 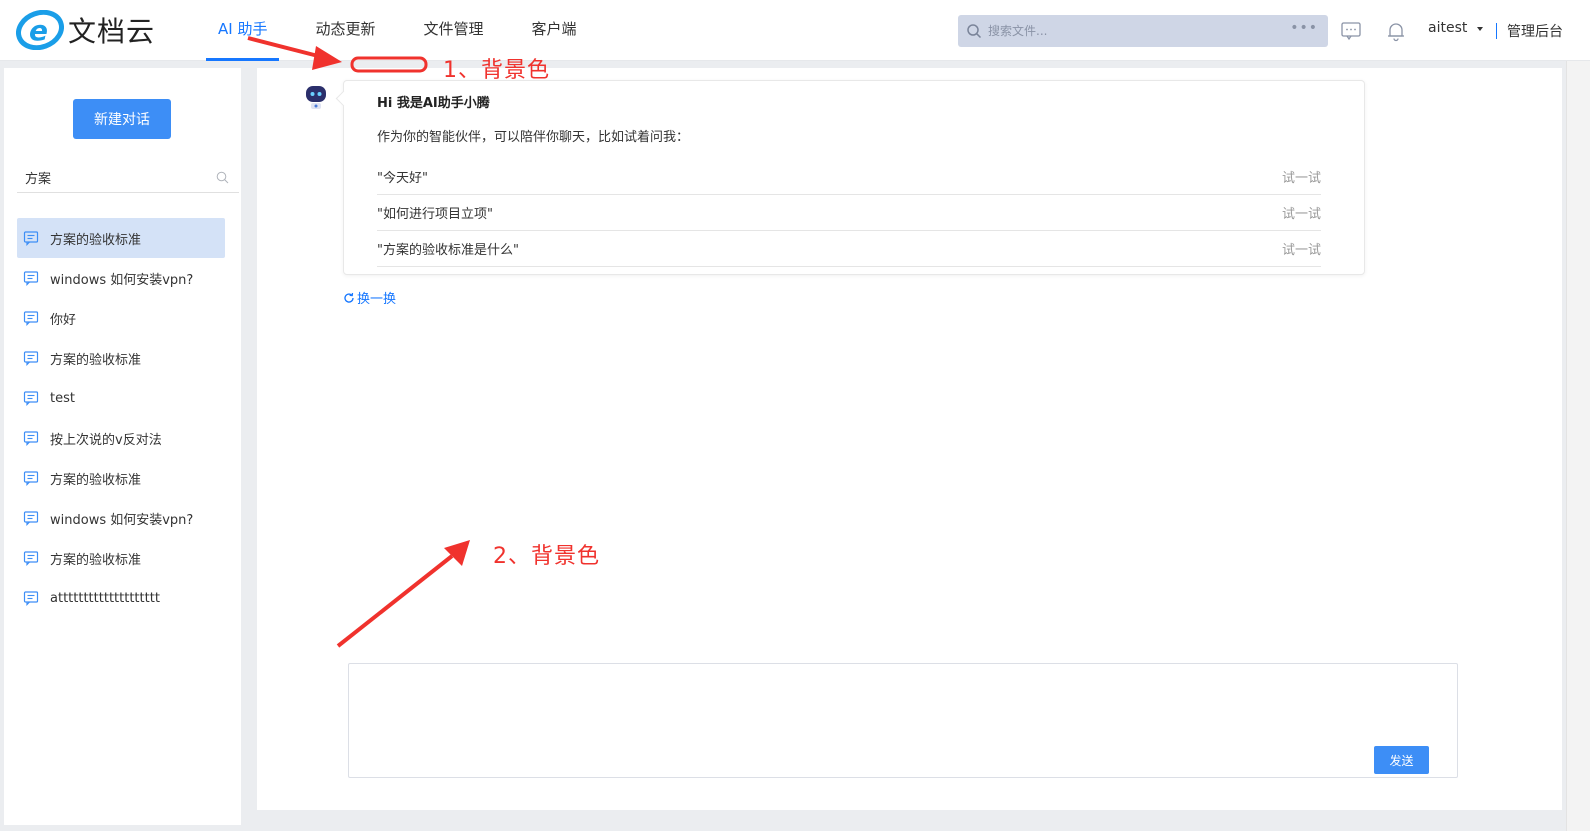 What do you see at coordinates (1138, 31) in the screenshot?
I see `search-input` at bounding box center [1138, 31].